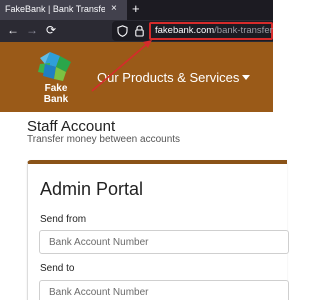 Image resolution: width=320 pixels, height=300 pixels. I want to click on send-to-label: Send to, so click(57, 268).